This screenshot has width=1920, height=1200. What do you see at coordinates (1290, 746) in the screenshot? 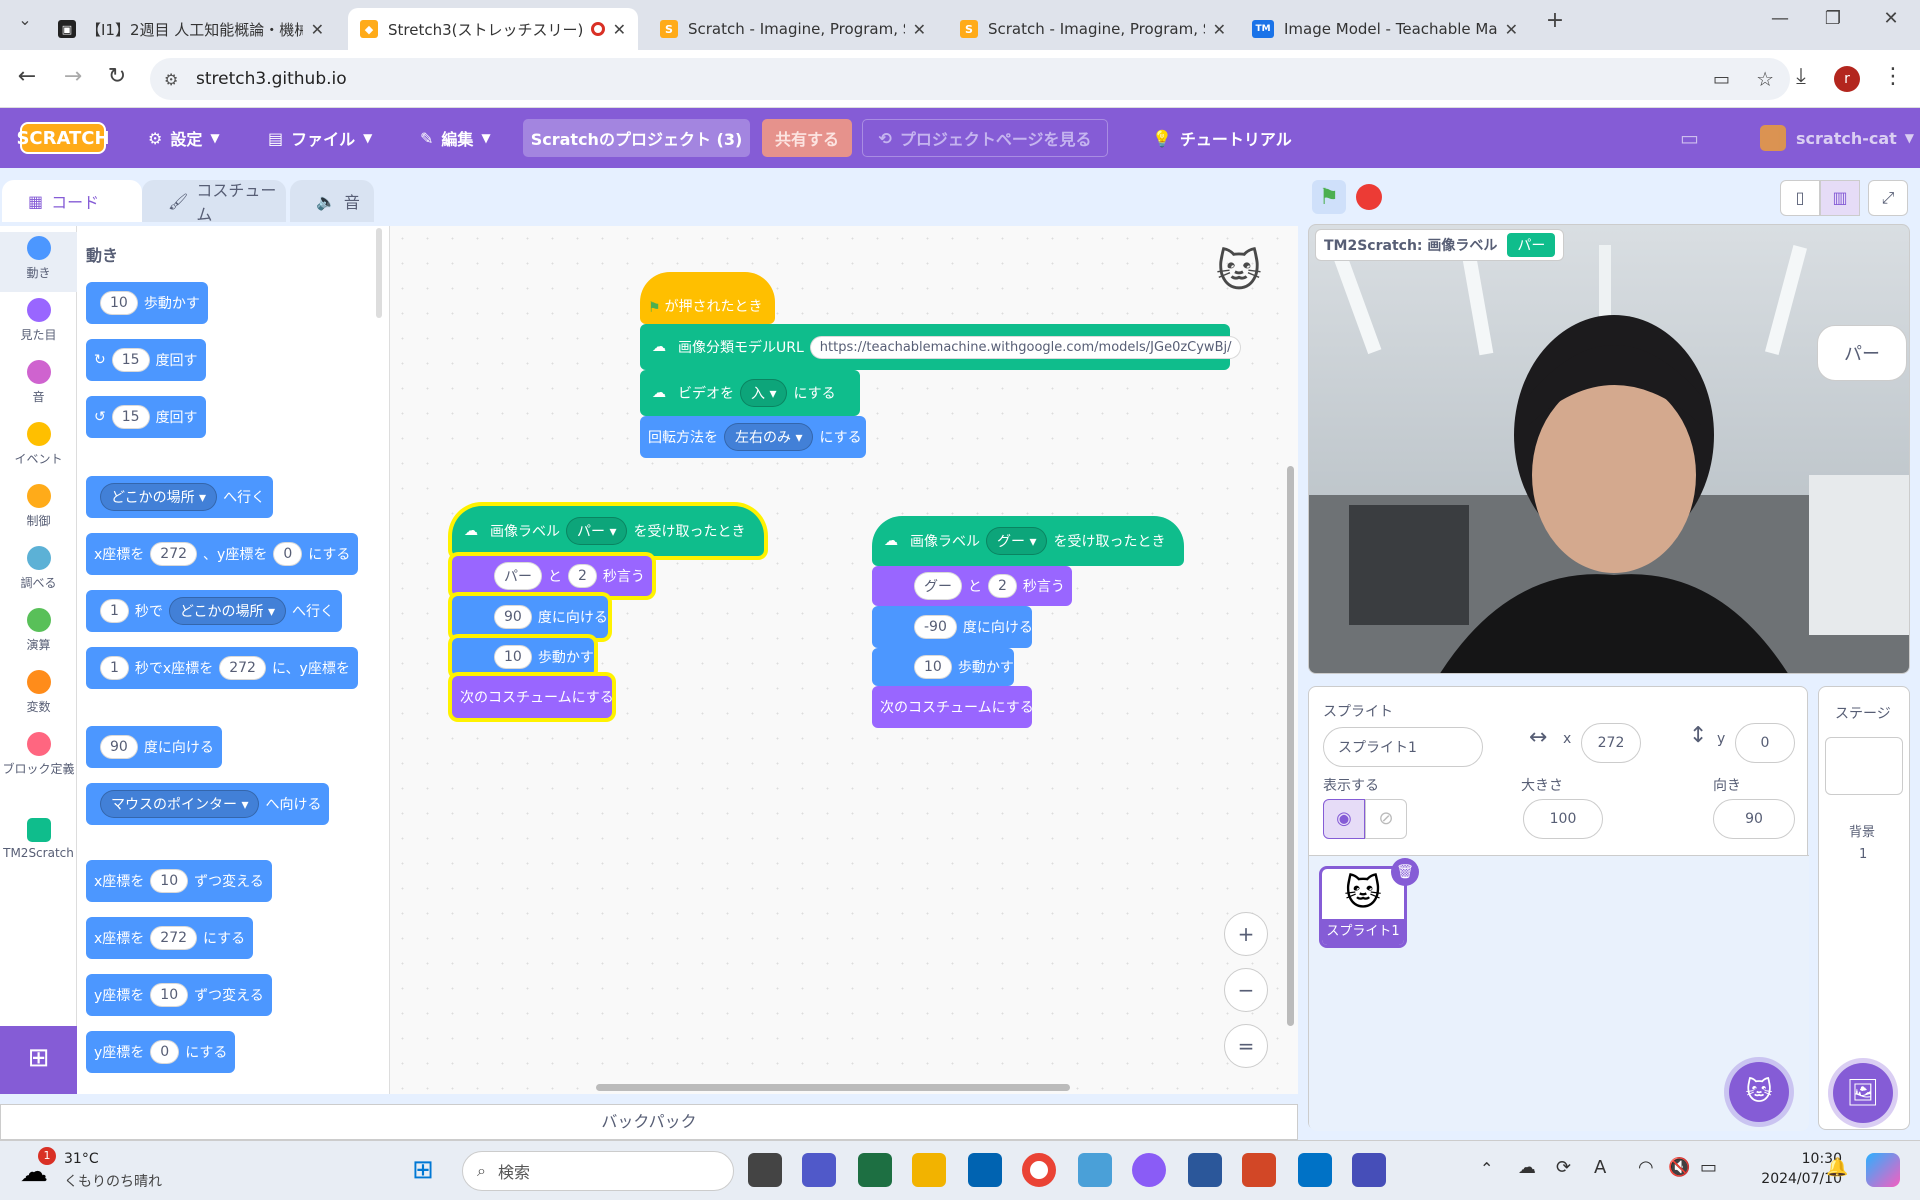
I see `workspace-v-scrollbar` at bounding box center [1290, 746].